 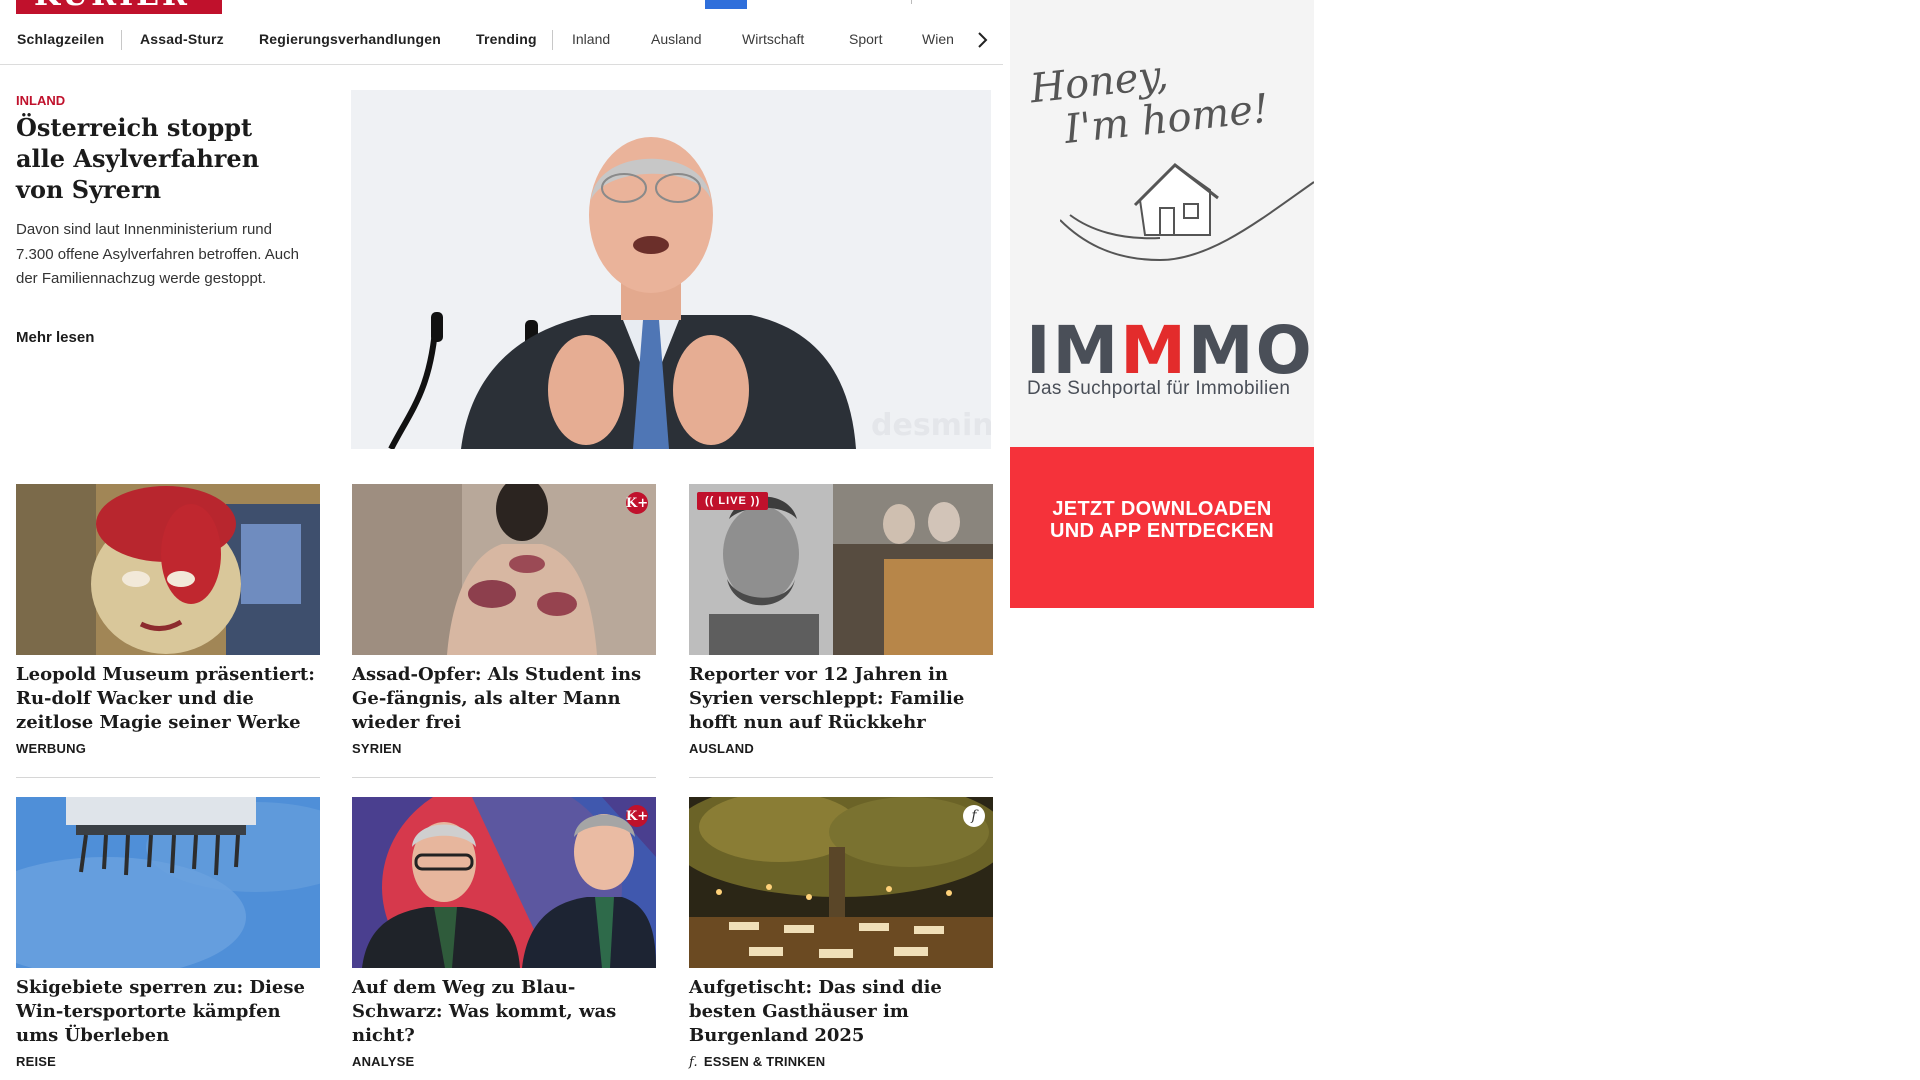 What do you see at coordinates (40, 100) in the screenshot?
I see `lead-category: INLAND` at bounding box center [40, 100].